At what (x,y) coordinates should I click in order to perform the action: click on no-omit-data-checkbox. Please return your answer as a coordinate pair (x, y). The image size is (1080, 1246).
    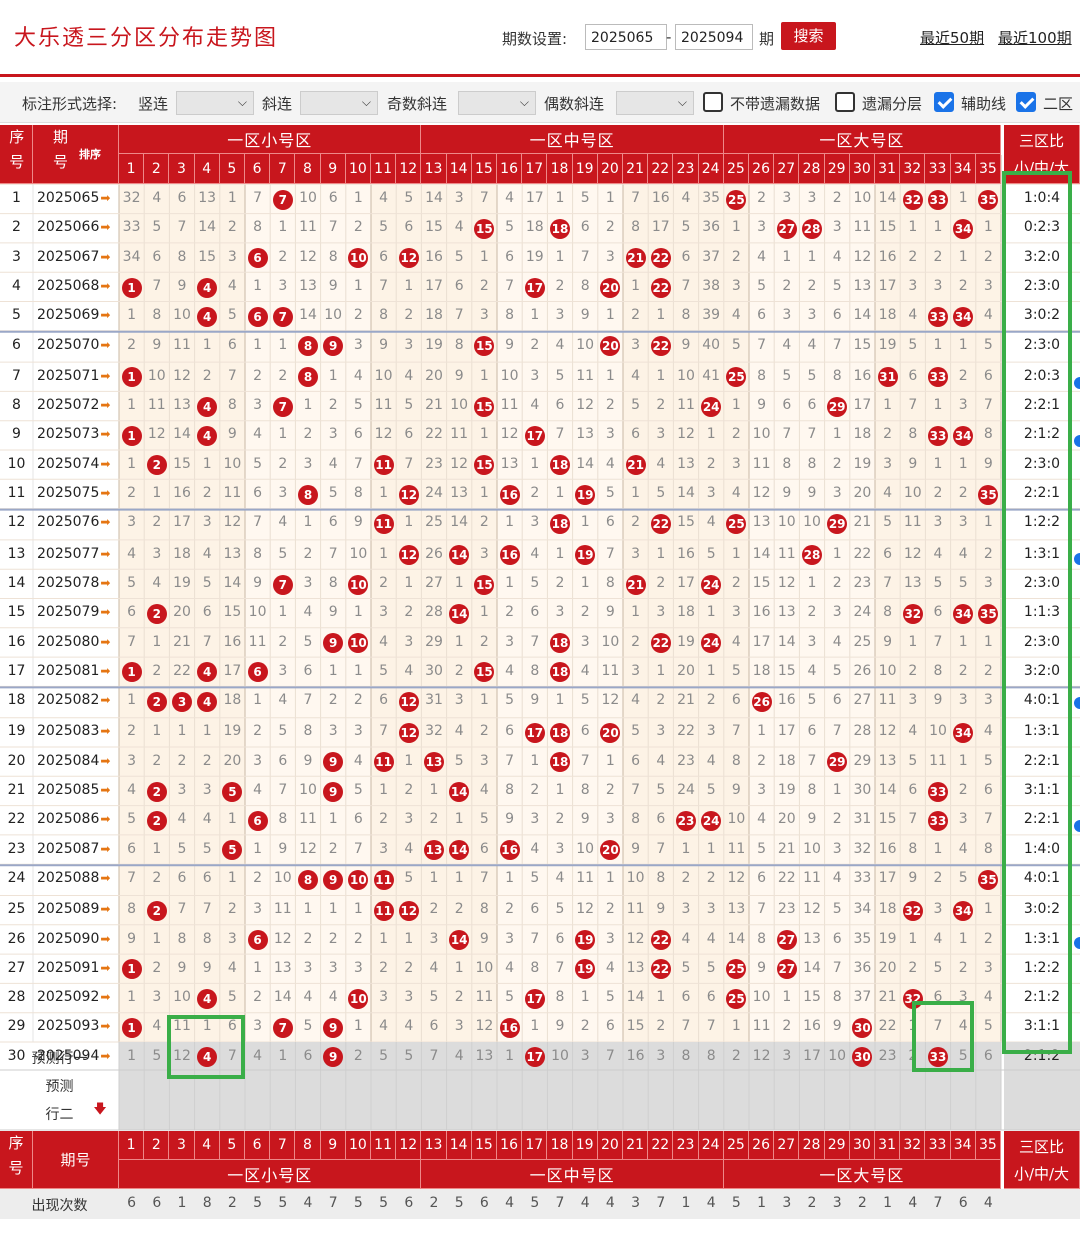
    Looking at the image, I should click on (713, 102).